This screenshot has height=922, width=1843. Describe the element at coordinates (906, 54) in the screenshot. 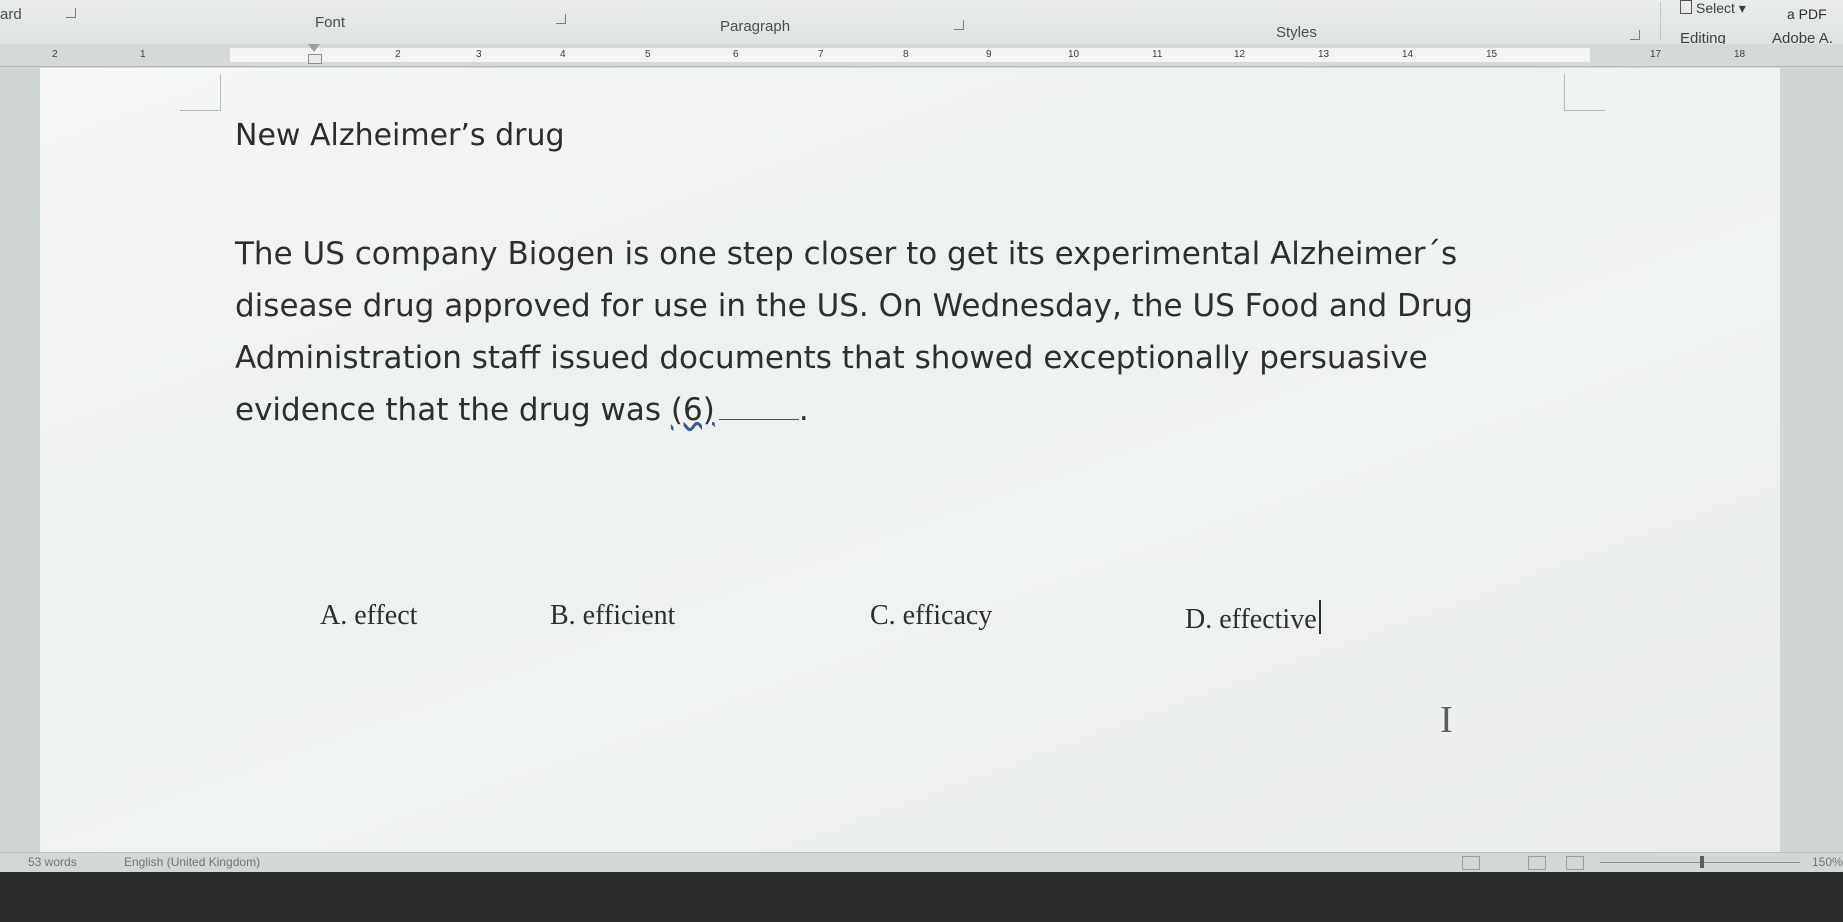

I see `ruler-tick: 8` at that location.